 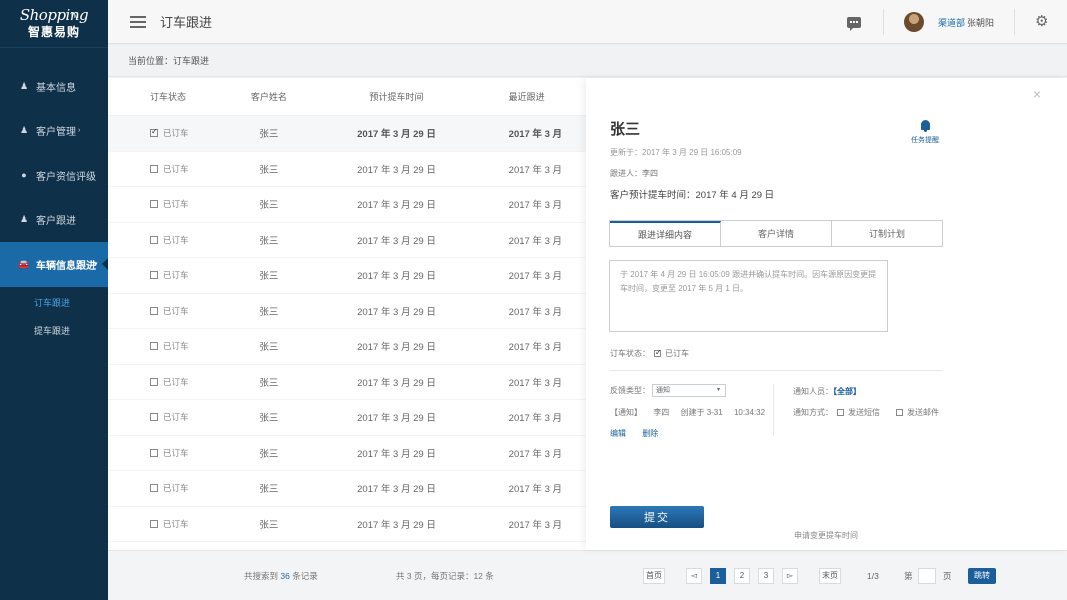 I want to click on notice-time: 10:34:32, so click(x=749, y=412).